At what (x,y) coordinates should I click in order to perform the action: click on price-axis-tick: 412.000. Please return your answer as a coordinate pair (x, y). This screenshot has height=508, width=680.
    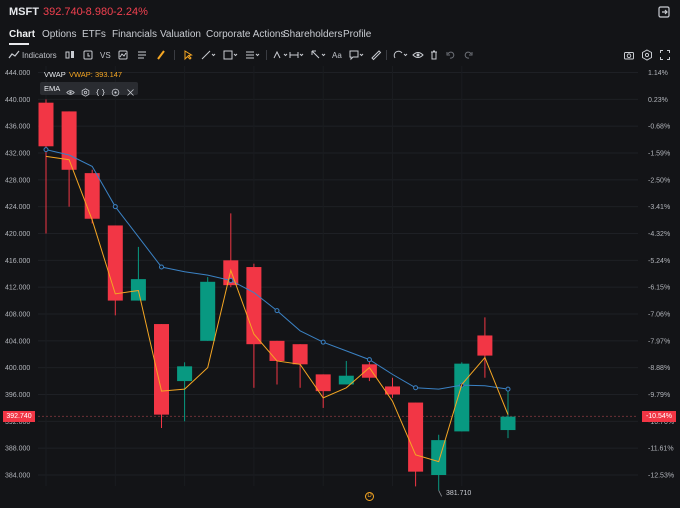
    Looking at the image, I should click on (17, 288).